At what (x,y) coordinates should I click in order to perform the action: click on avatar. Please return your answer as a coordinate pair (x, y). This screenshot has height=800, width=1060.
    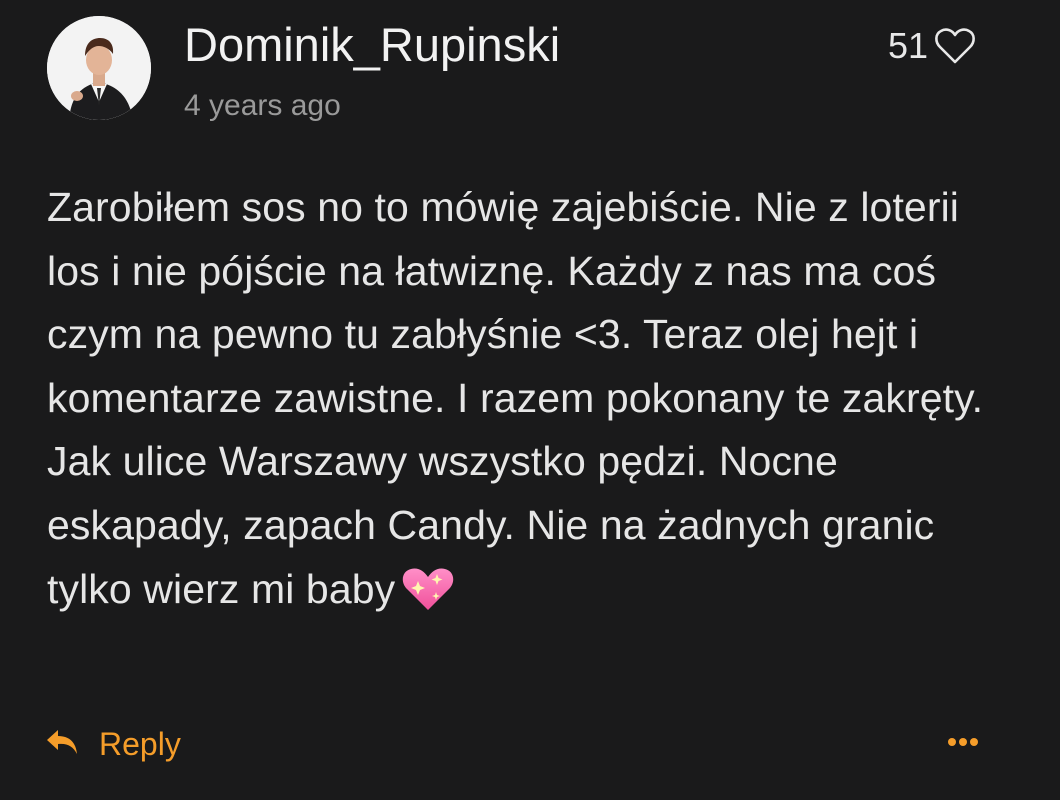
    Looking at the image, I should click on (99, 68).